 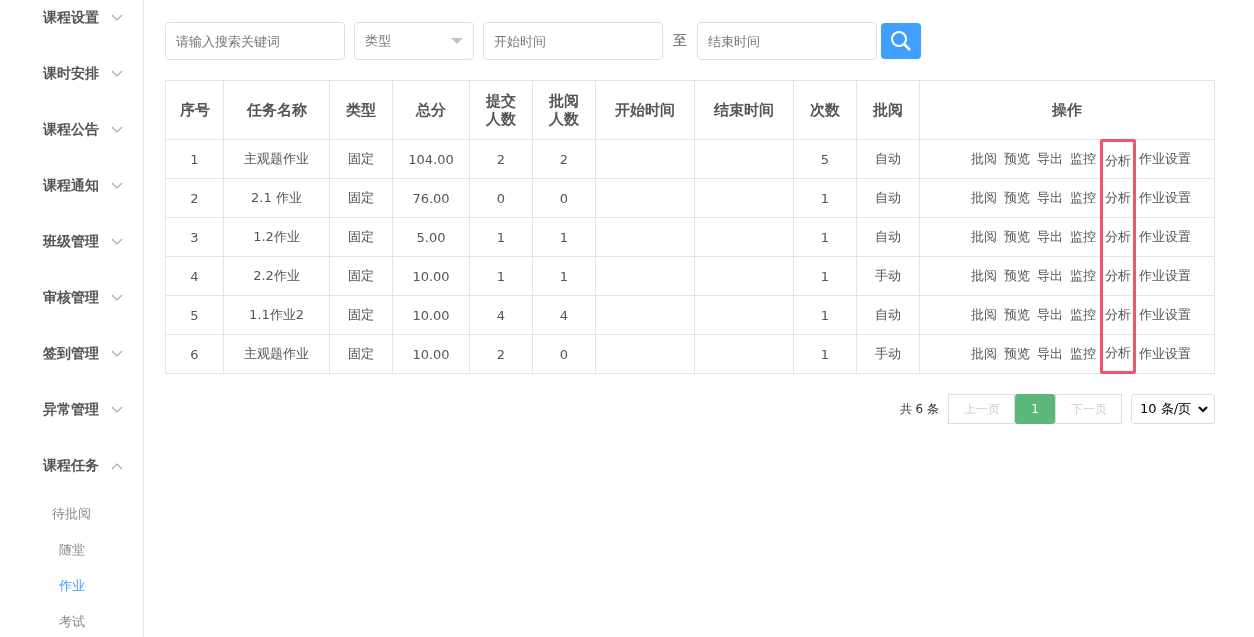 I want to click on table-cell: 2.1 作业, so click(x=276, y=197).